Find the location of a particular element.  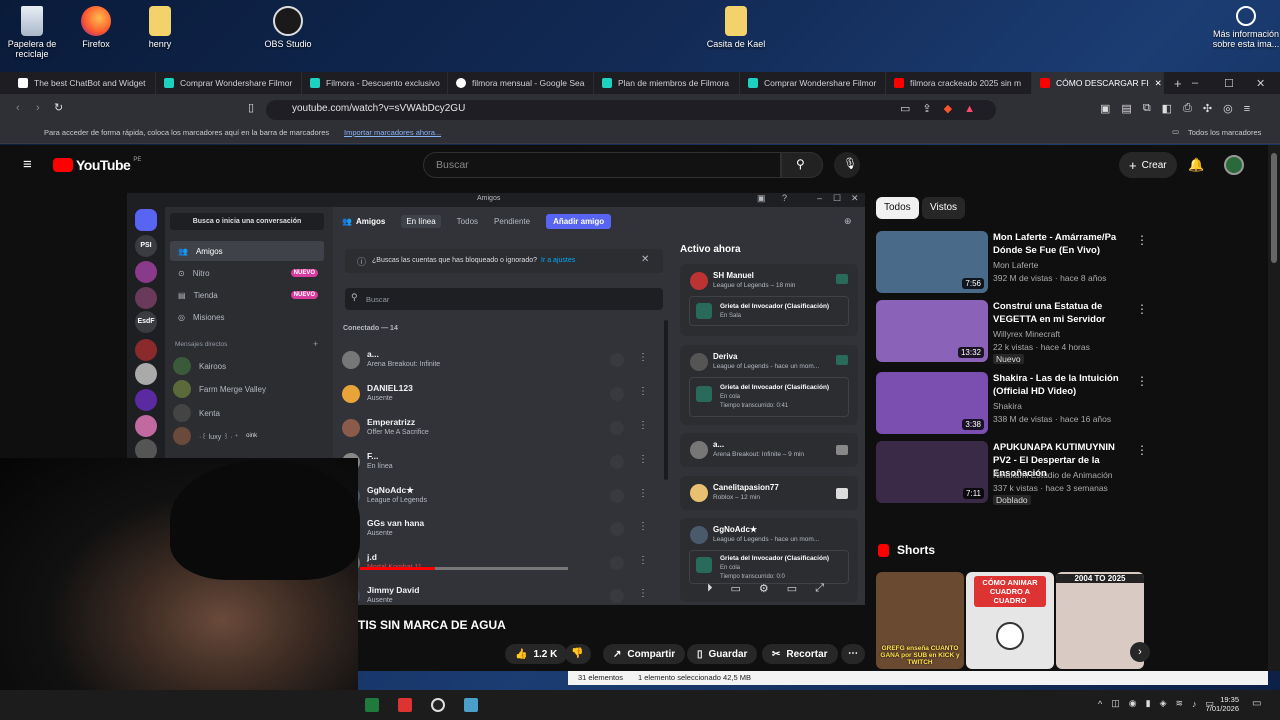

desktop-icon-henry: henry is located at coordinates (160, 27).